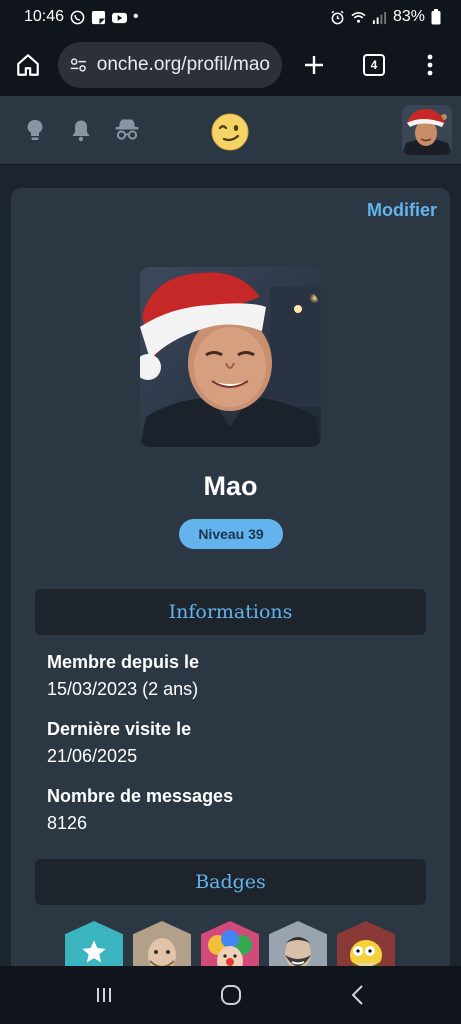 The image size is (461, 1024). I want to click on plus-icon, so click(314, 65).